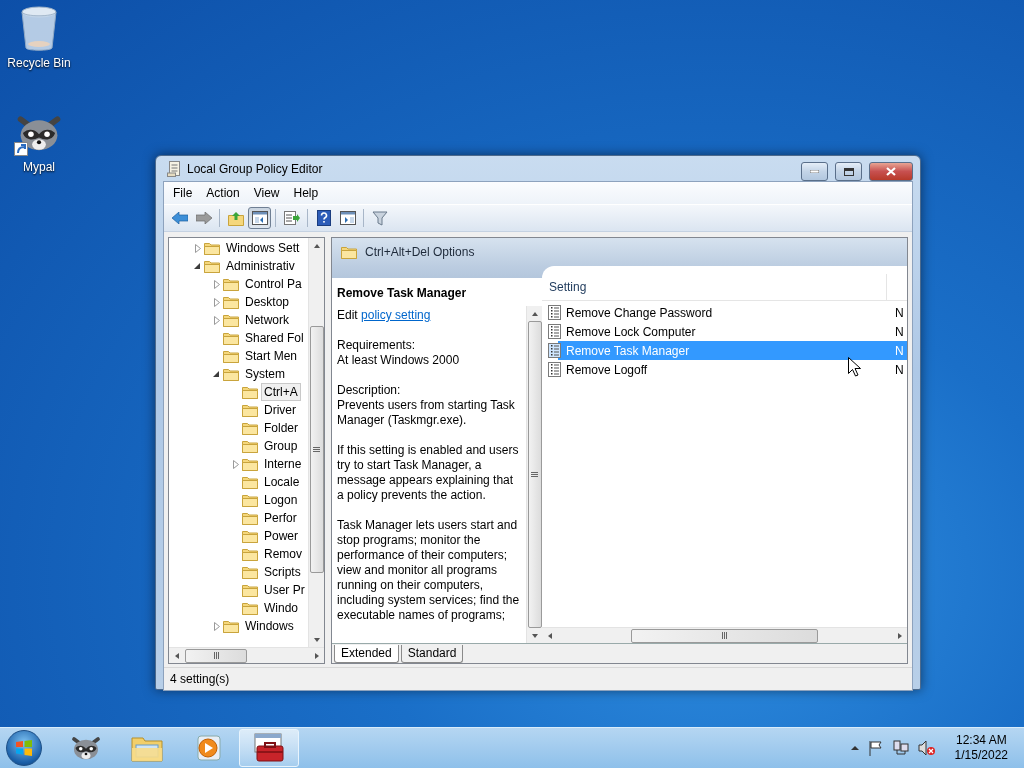  What do you see at coordinates (854, 748) in the screenshot?
I see `tray-expand-icon` at bounding box center [854, 748].